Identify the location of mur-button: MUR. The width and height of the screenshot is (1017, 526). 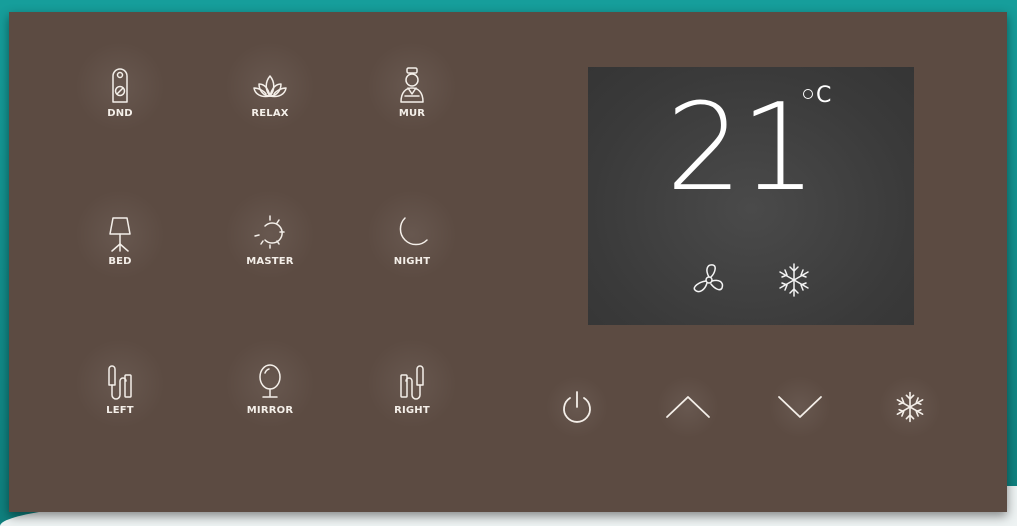
(412, 92).